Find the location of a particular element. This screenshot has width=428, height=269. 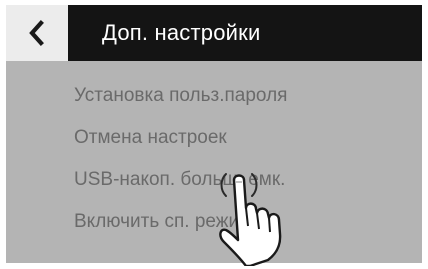

back-button is located at coordinates (37, 33).